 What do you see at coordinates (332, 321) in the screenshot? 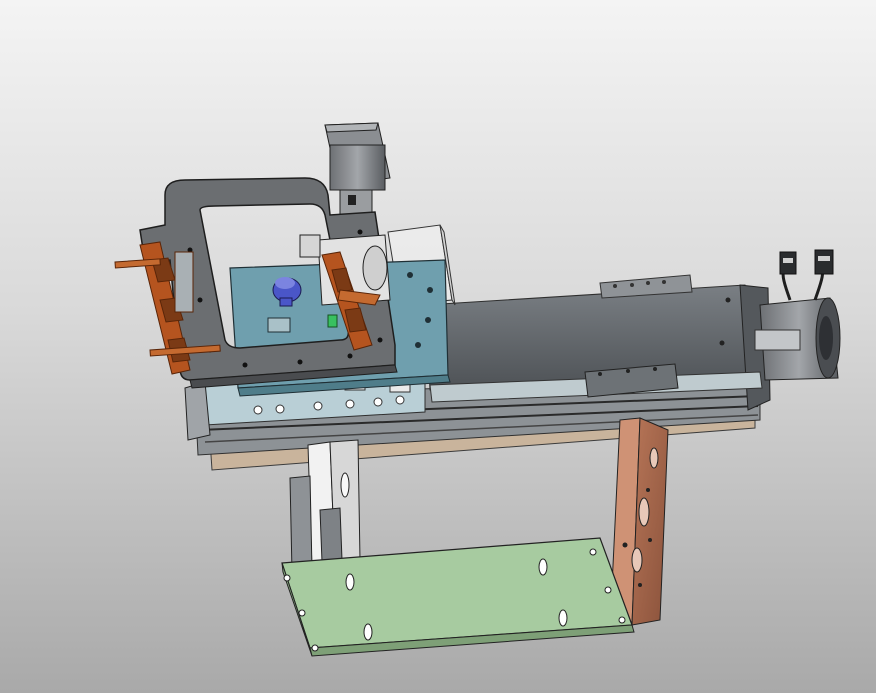
I see `green-indicator` at bounding box center [332, 321].